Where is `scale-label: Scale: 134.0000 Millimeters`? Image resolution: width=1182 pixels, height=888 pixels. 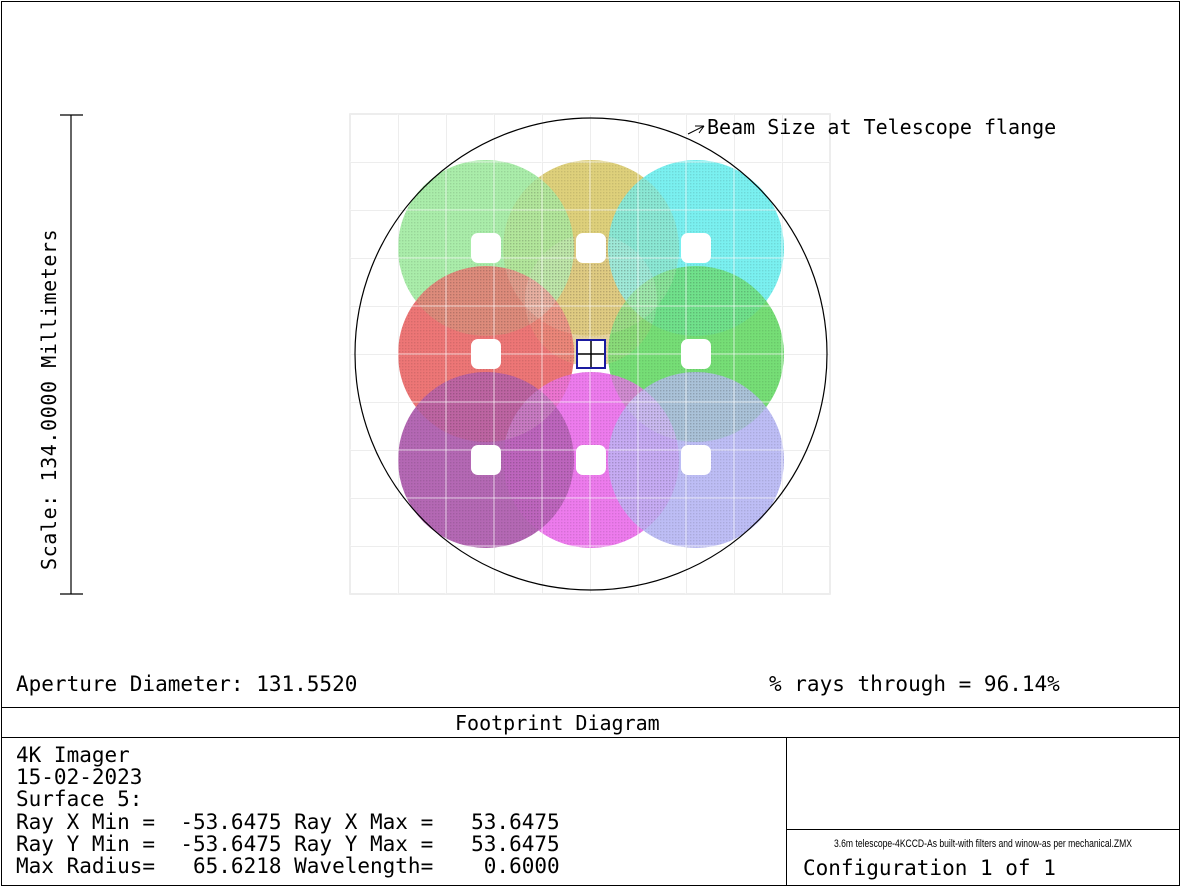 scale-label: Scale: 134.0000 Millimeters is located at coordinates (49, 399).